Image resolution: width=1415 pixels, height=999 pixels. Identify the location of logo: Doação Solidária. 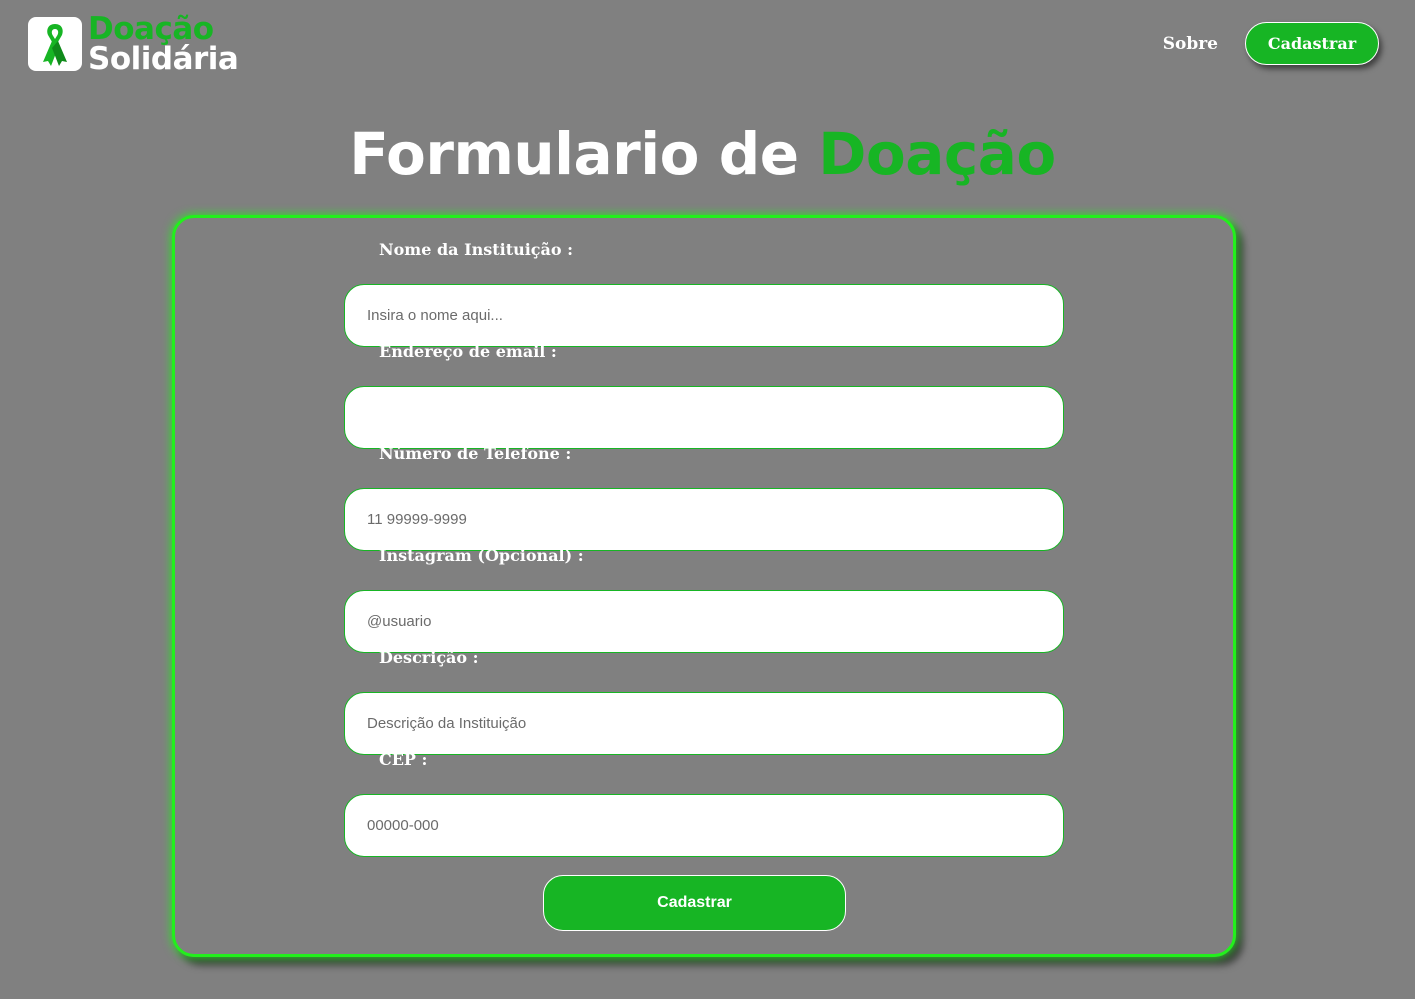
(133, 44).